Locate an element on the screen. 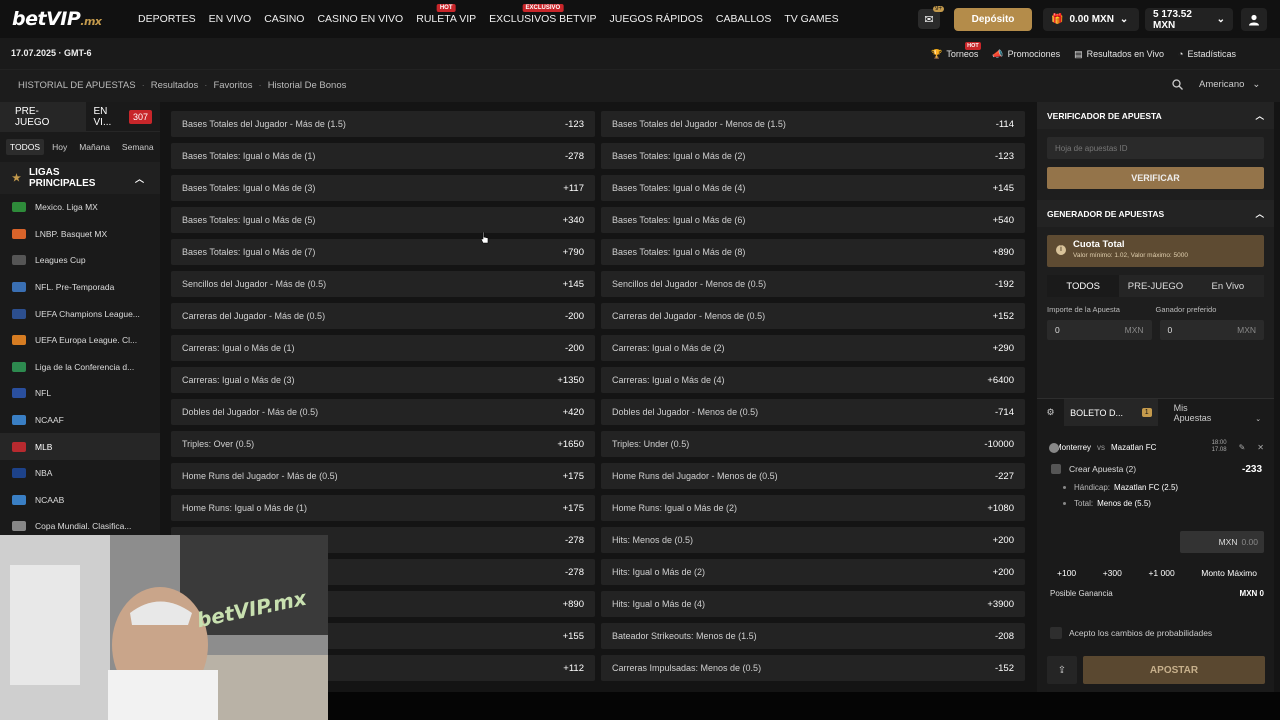 The width and height of the screenshot is (1280, 720). odds-button: Bases Totales: Igual o Más de (1) -278 is located at coordinates (383, 156).